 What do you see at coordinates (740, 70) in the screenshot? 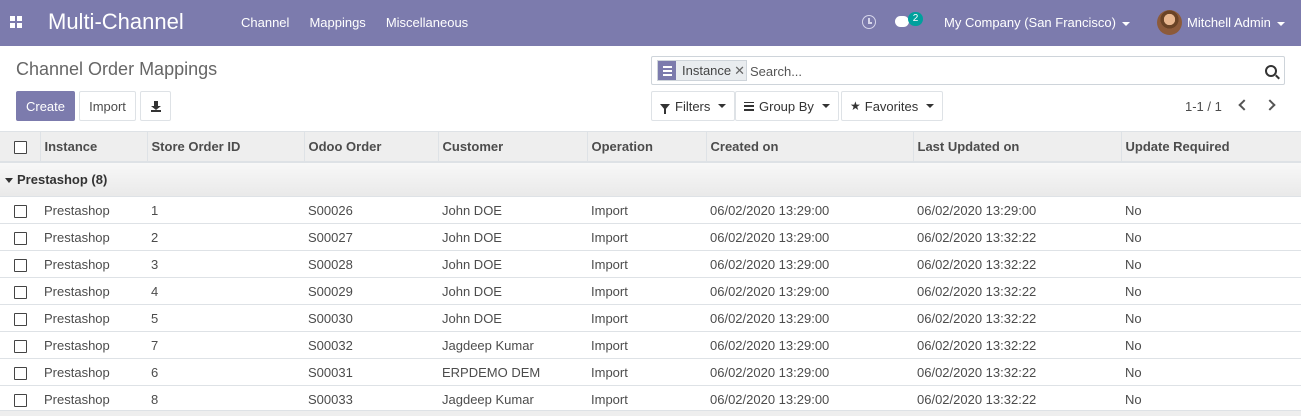
I see `facet-remove-icon: ✕` at bounding box center [740, 70].